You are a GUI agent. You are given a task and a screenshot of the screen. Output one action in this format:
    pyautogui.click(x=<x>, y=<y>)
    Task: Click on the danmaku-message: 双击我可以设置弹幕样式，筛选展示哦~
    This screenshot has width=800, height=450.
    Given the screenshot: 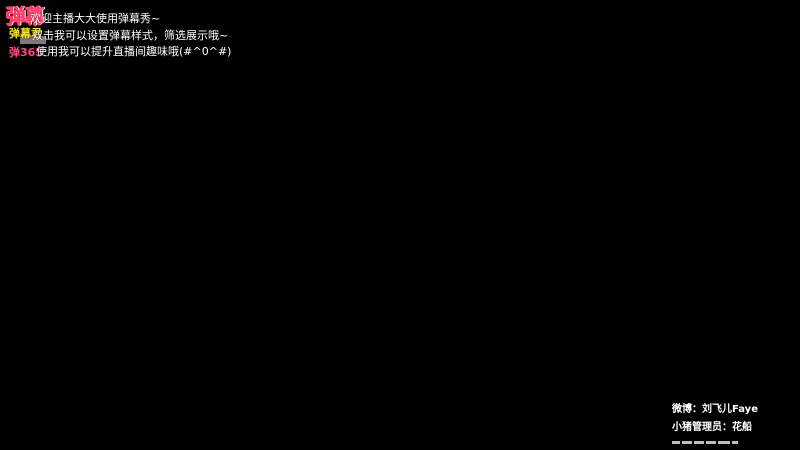 What is the action you would take?
    pyautogui.click(x=130, y=36)
    